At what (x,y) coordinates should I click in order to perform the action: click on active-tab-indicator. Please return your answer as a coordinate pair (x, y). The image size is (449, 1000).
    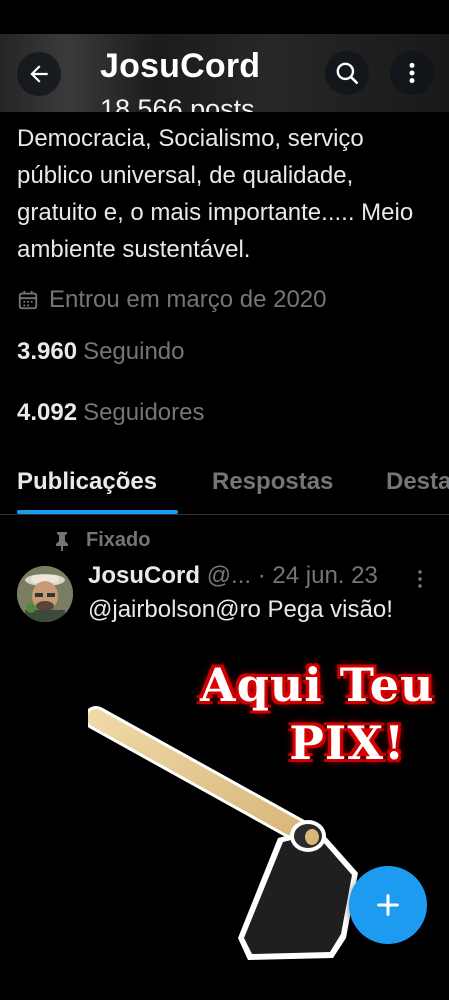
    Looking at the image, I should click on (97, 512).